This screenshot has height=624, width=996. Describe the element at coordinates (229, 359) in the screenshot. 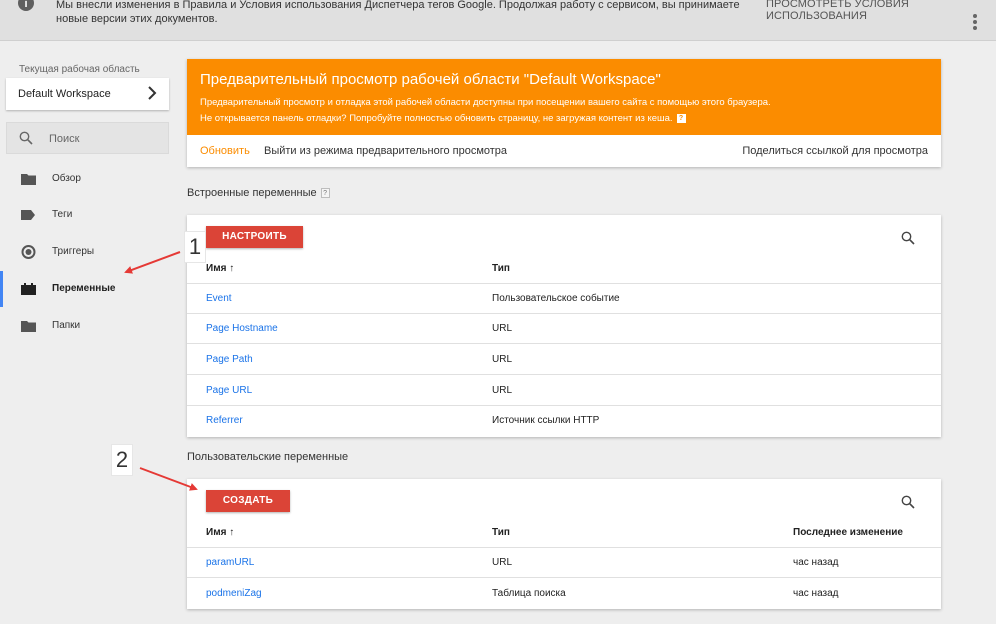

I see `variable-name-link: Page Path` at that location.